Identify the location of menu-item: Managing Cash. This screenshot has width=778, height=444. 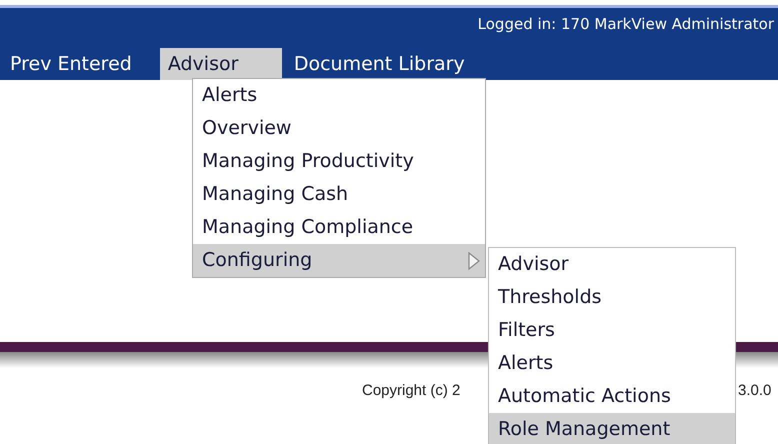
(339, 194).